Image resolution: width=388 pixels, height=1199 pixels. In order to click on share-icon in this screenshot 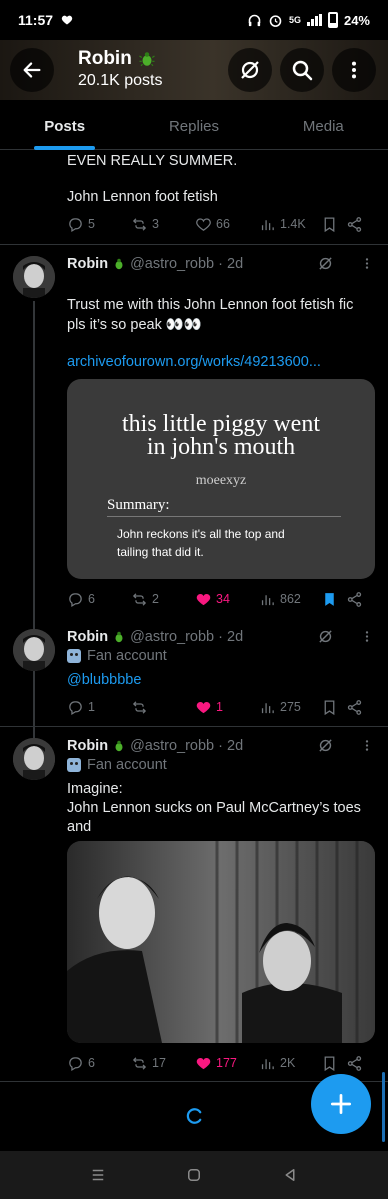, I will do `click(354, 224)`.